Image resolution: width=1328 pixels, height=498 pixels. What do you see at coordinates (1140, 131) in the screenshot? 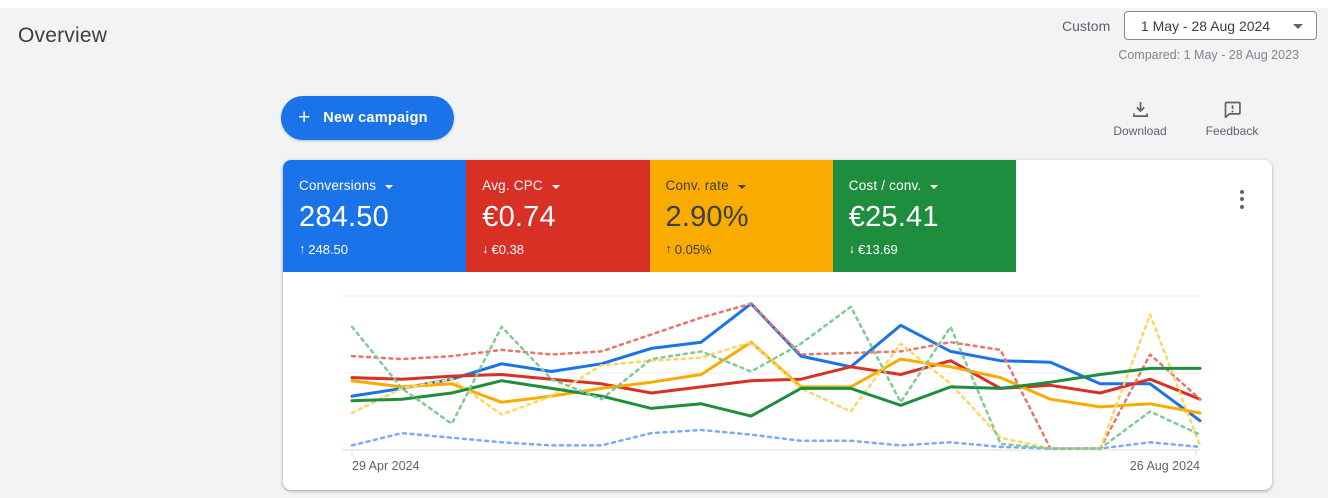
I see `download-label: Download` at bounding box center [1140, 131].